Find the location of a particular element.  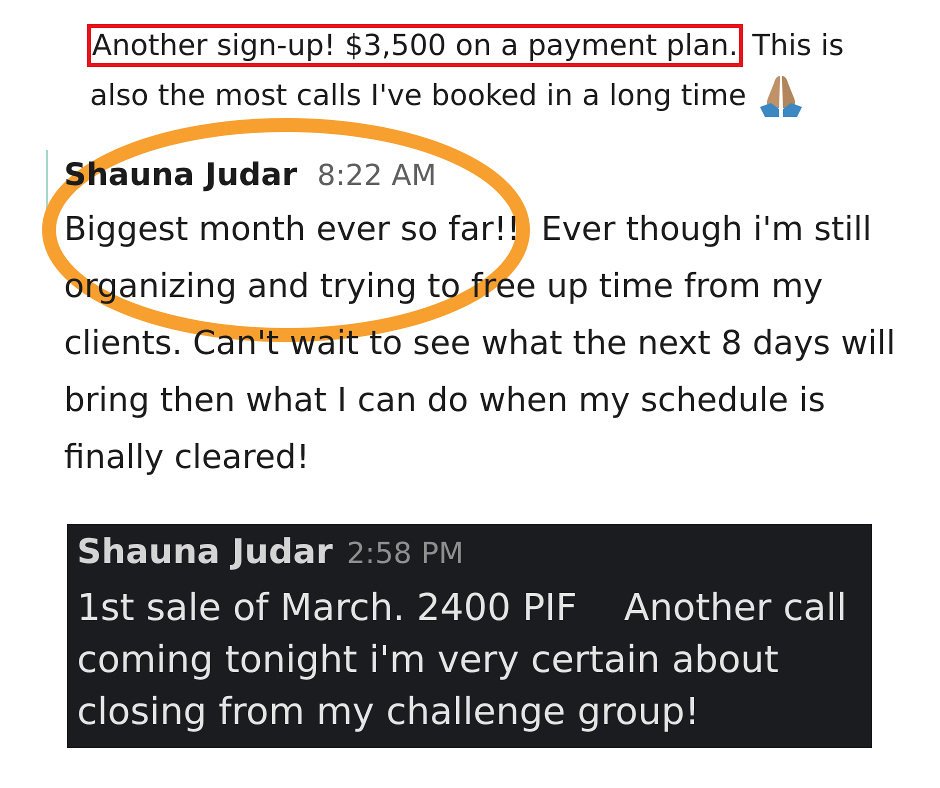

folded-hands-icon is located at coordinates (781, 96).